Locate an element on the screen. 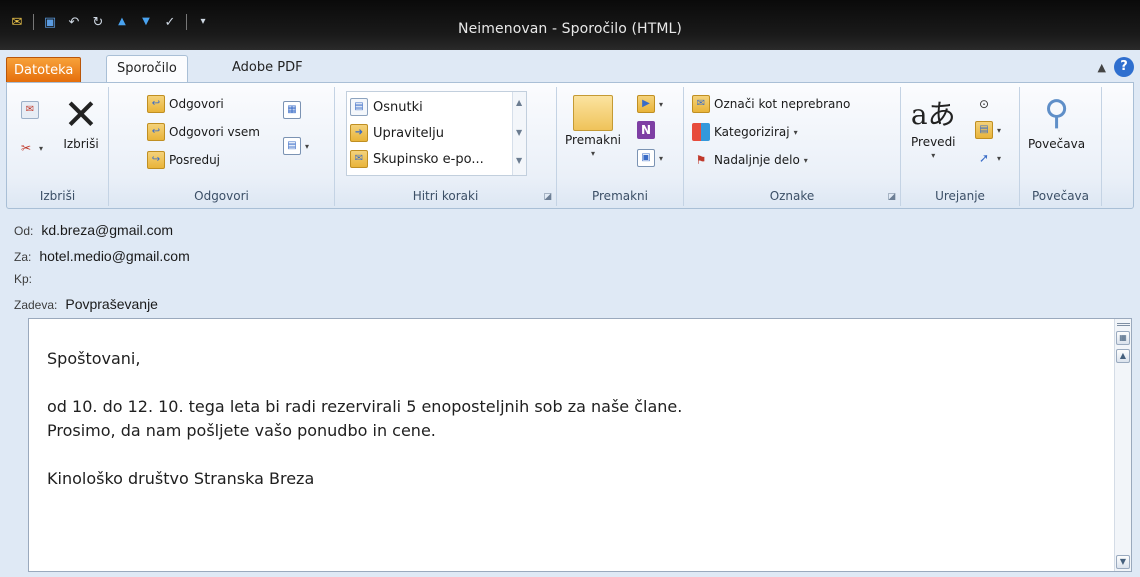  delete-icon: ✕ is located at coordinates (81, 114).